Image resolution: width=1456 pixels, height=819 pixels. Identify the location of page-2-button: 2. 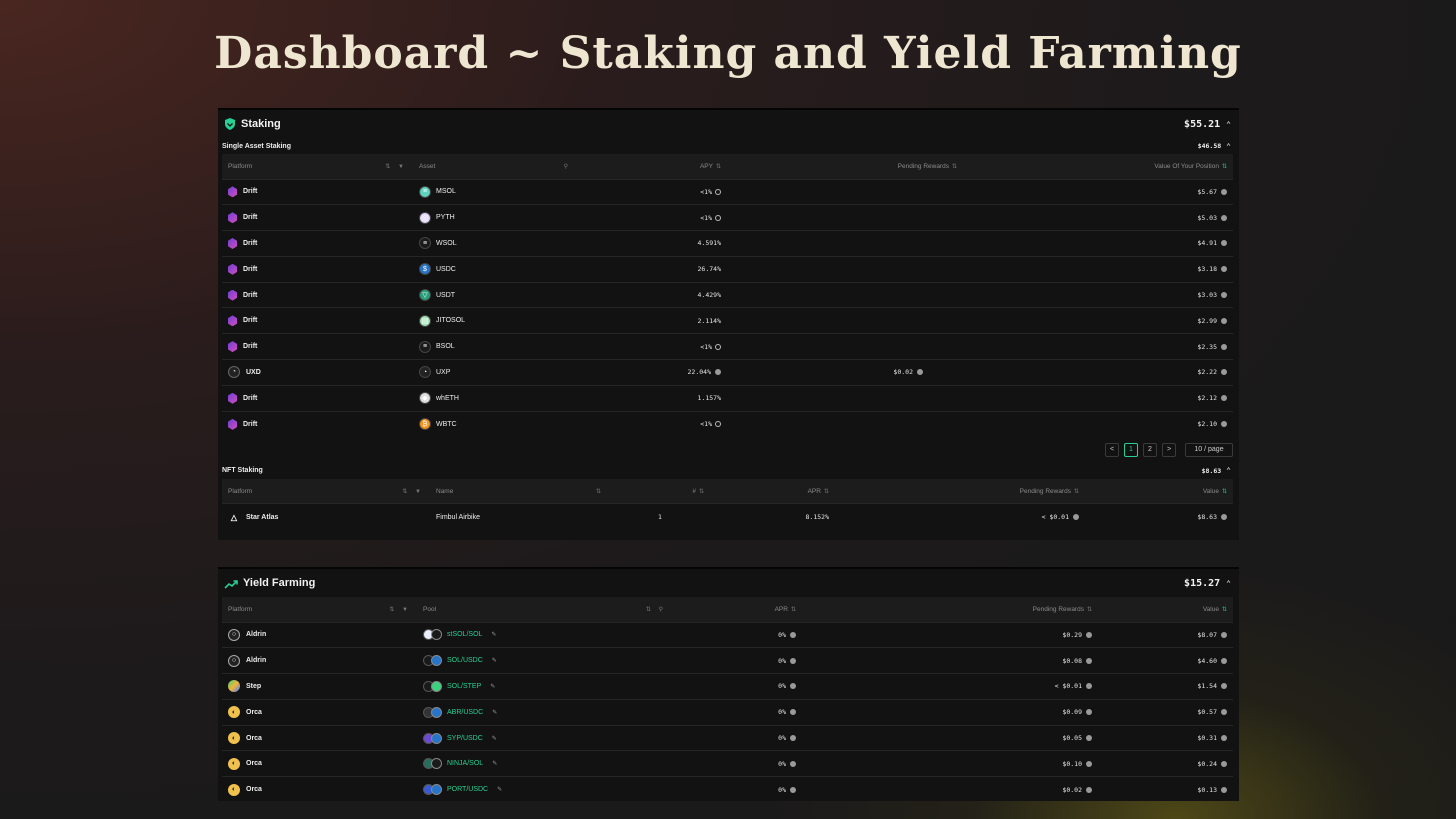
(1150, 449).